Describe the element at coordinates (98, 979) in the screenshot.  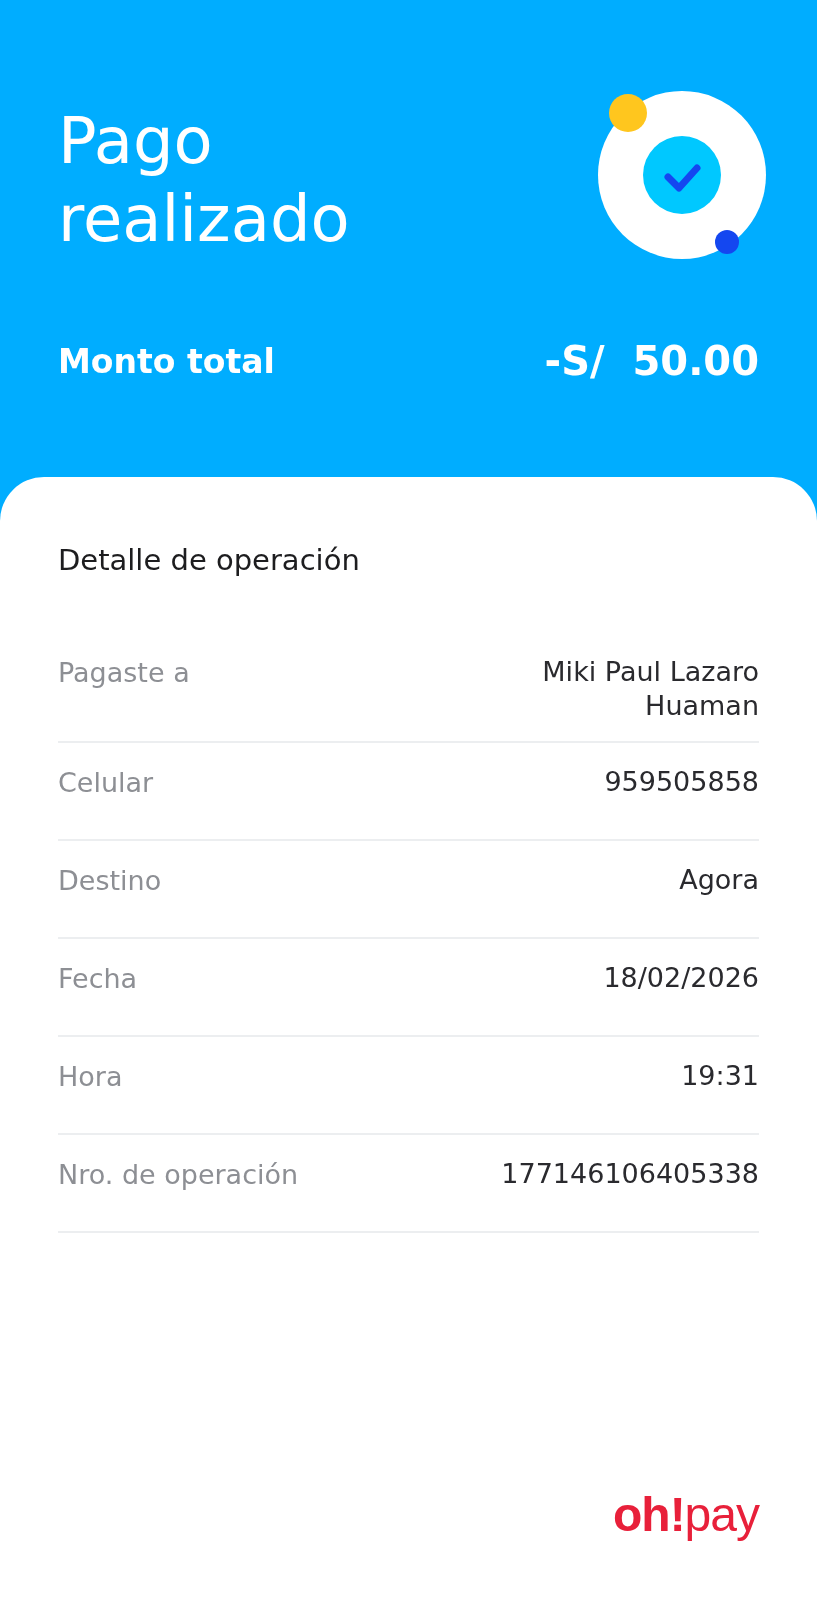
I see `detail-label: Fecha` at that location.